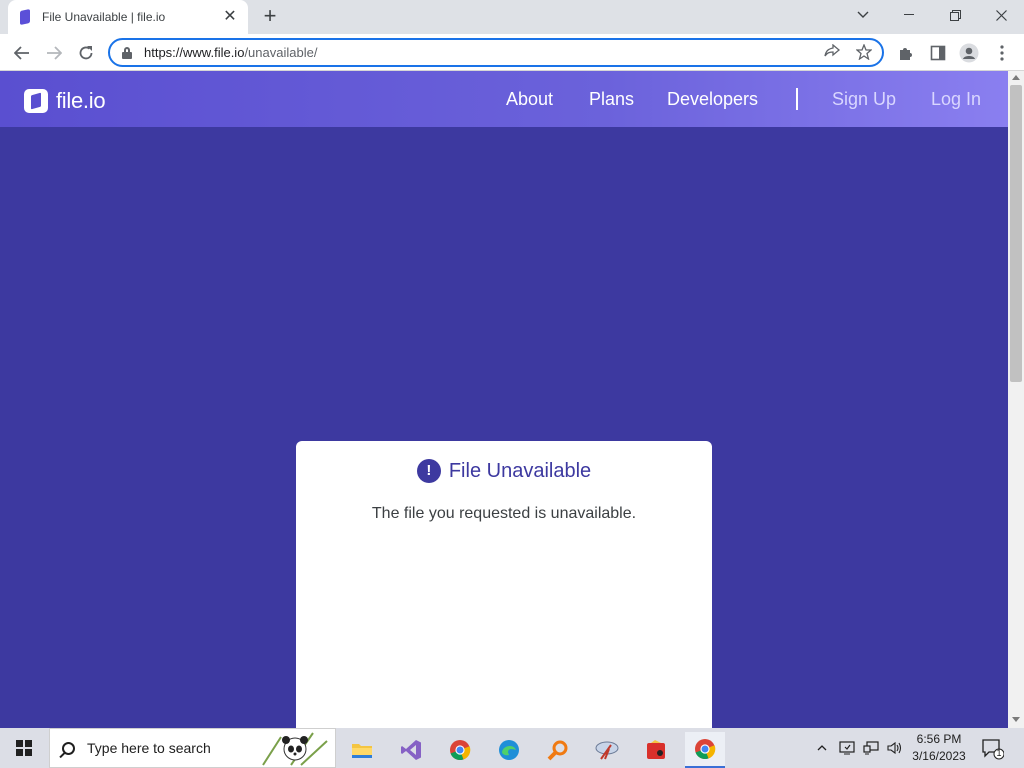 This screenshot has height=768, width=1024. I want to click on tab-close-icon: ✕, so click(230, 17).